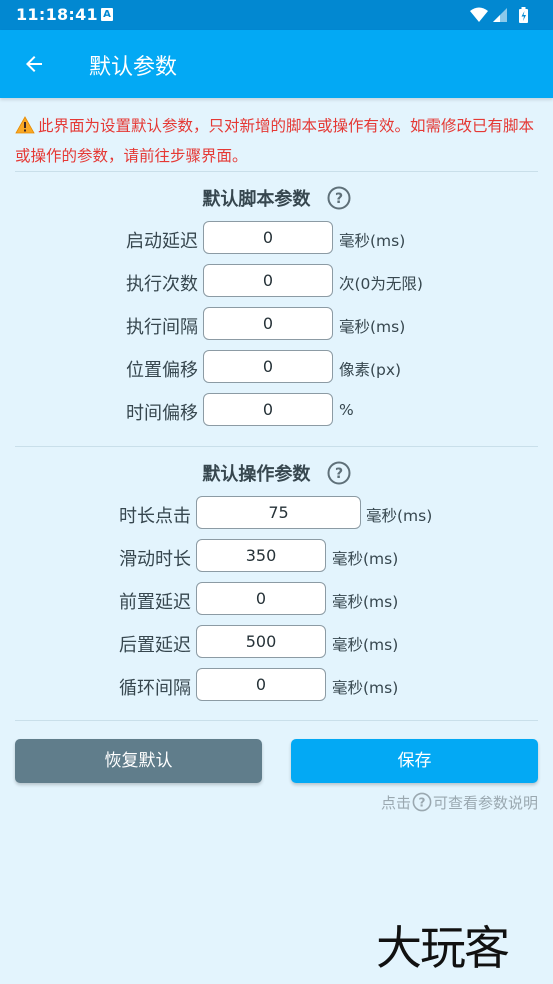 The height and width of the screenshot is (984, 553). What do you see at coordinates (162, 370) in the screenshot?
I see `row-label: 位置偏移` at bounding box center [162, 370].